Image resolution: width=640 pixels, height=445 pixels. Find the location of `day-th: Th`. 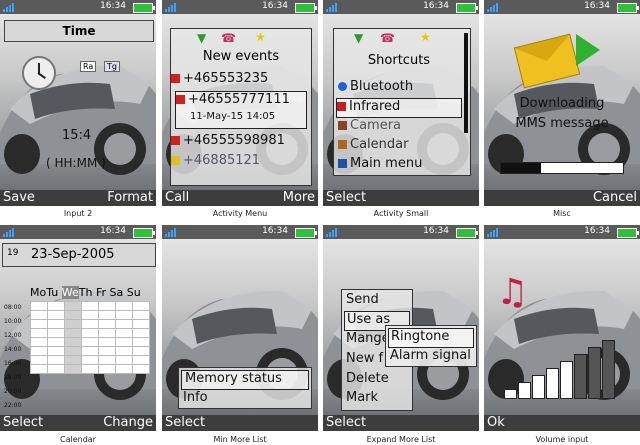

day-th: Th is located at coordinates (86, 292).